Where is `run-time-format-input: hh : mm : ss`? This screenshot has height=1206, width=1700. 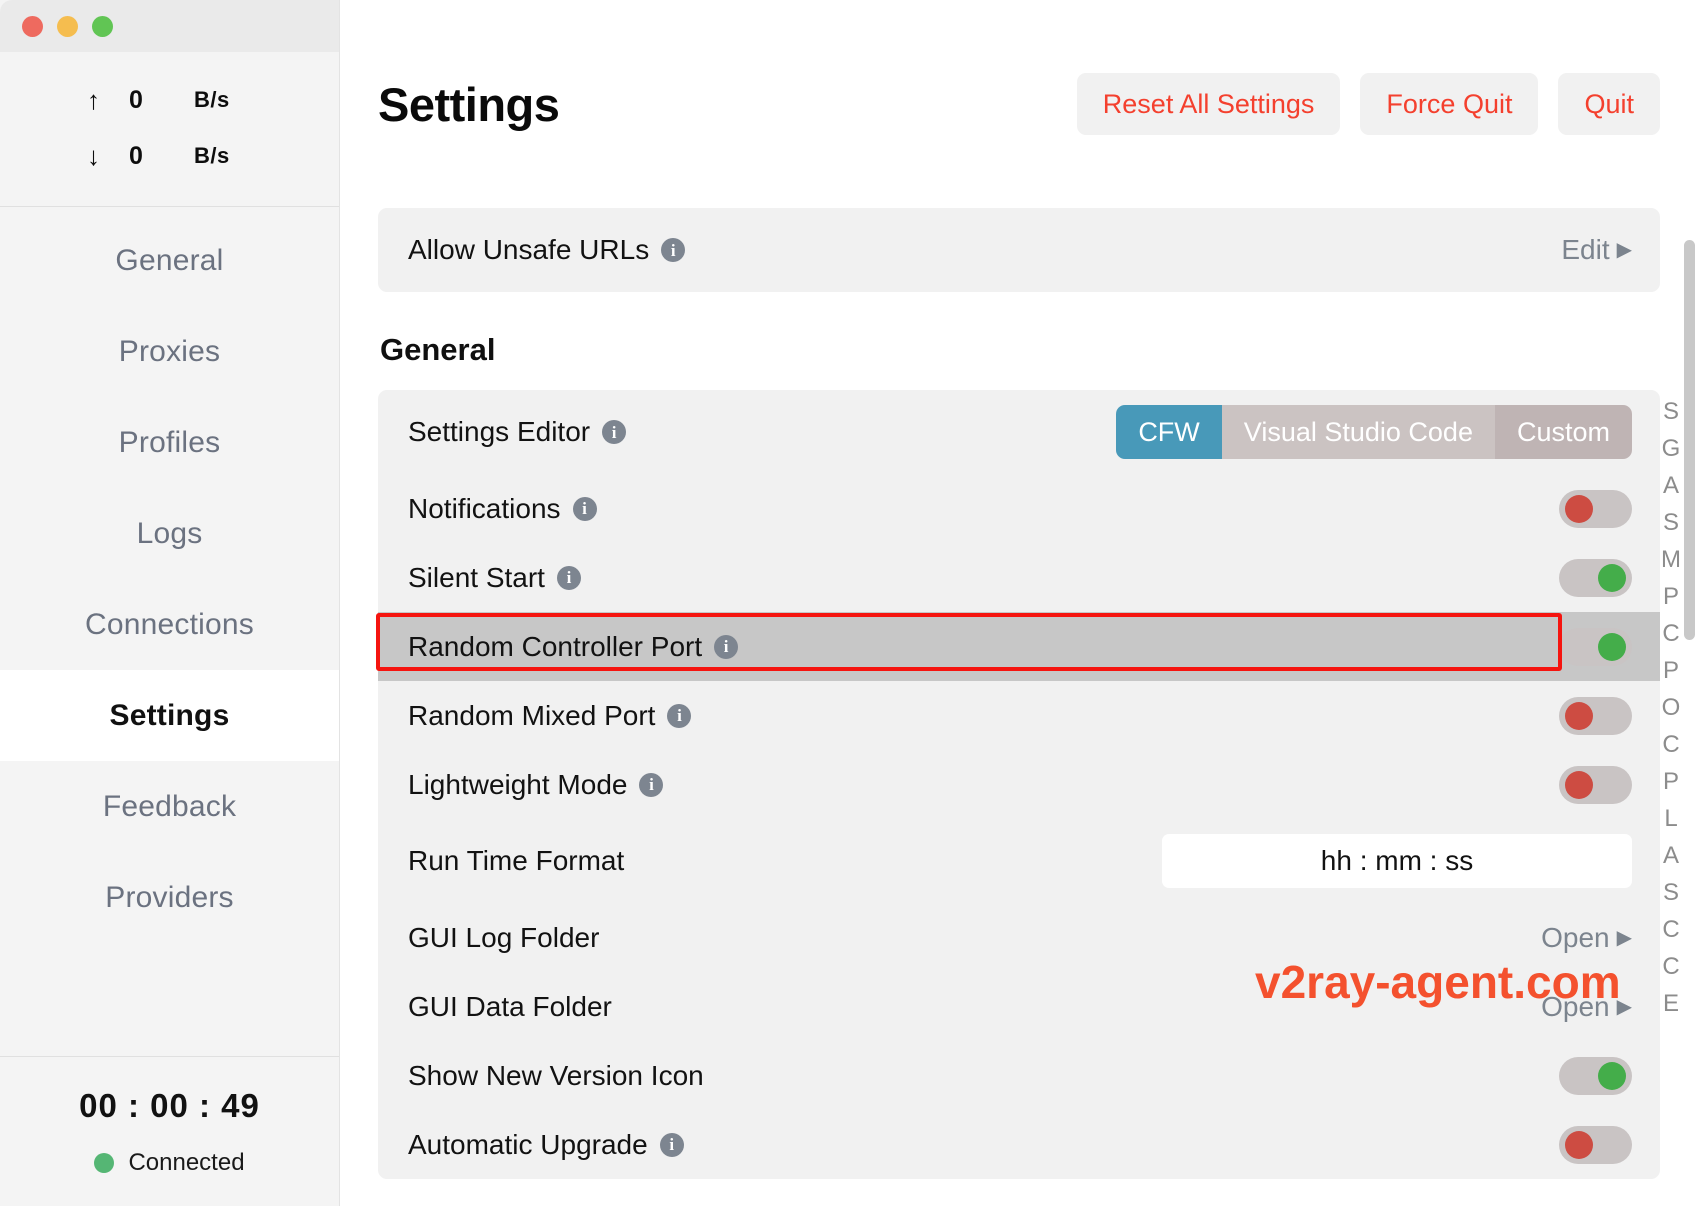
run-time-format-input: hh : mm : ss is located at coordinates (1397, 861).